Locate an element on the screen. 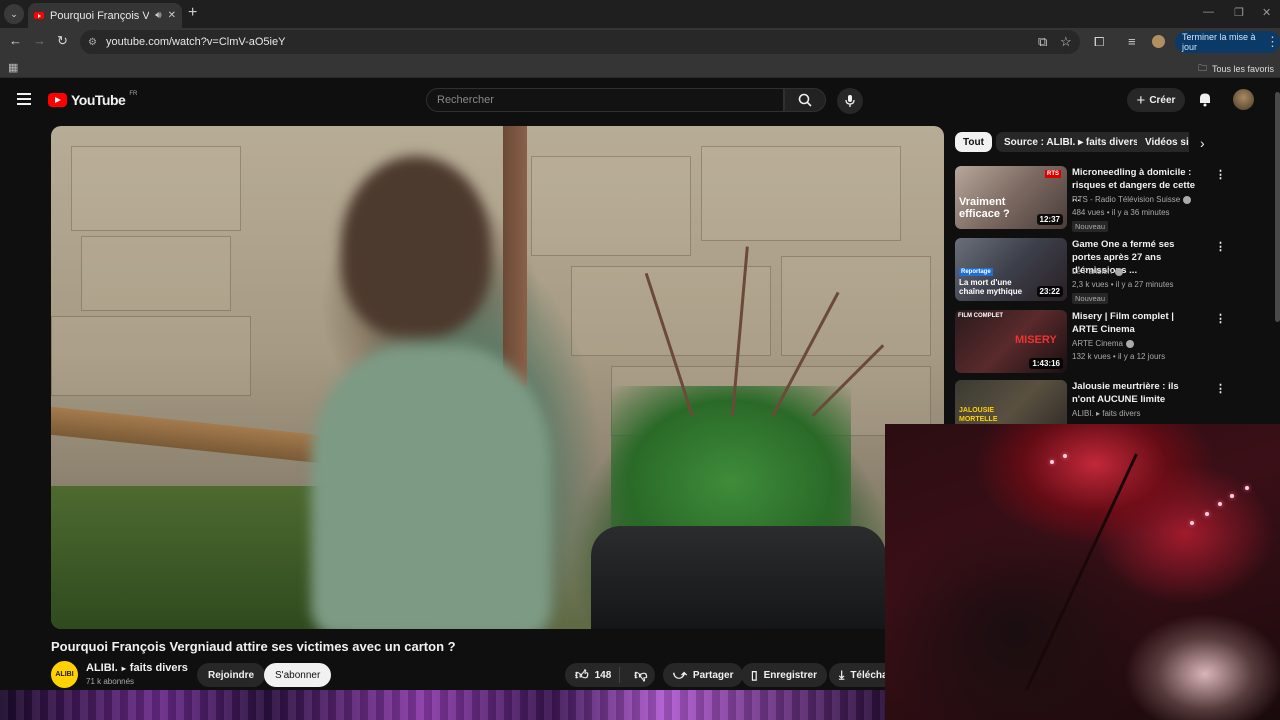 Image resolution: width=1280 pixels, height=720 pixels. hamburger-menu-icon is located at coordinates (24, 99).